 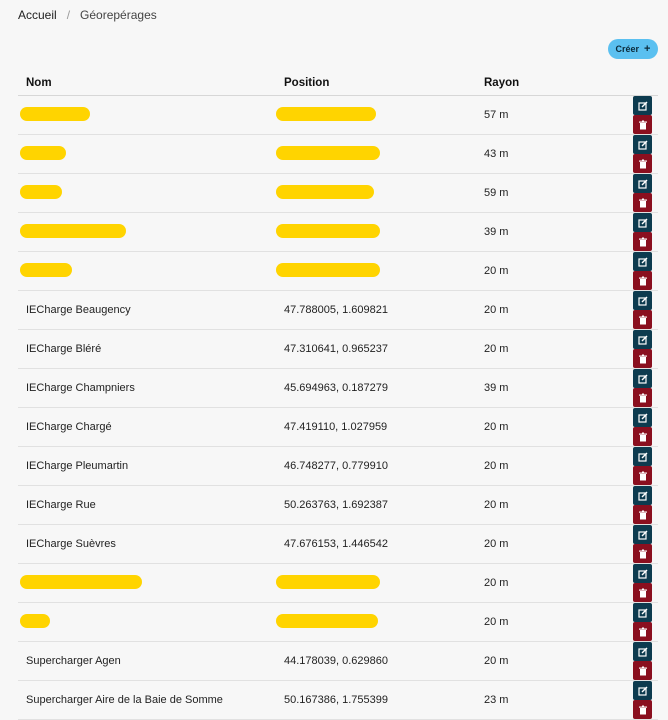 What do you see at coordinates (376, 349) in the screenshot?
I see `cell-position: 47.310641, 0.965237` at bounding box center [376, 349].